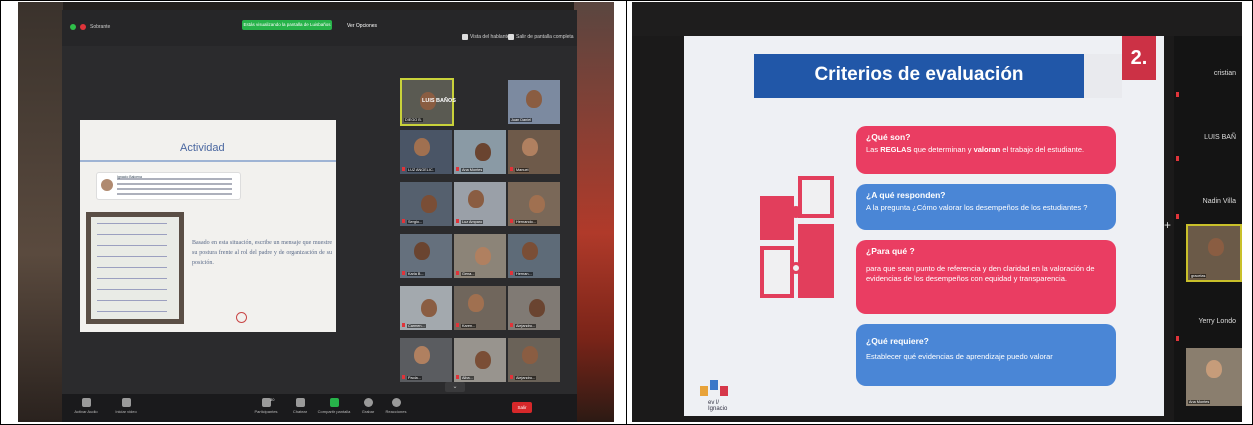 Image resolution: width=1253 pixels, height=425 pixels. Describe the element at coordinates (888, 137) in the screenshot. I see `card-heading: ¿Qué son?` at that location.